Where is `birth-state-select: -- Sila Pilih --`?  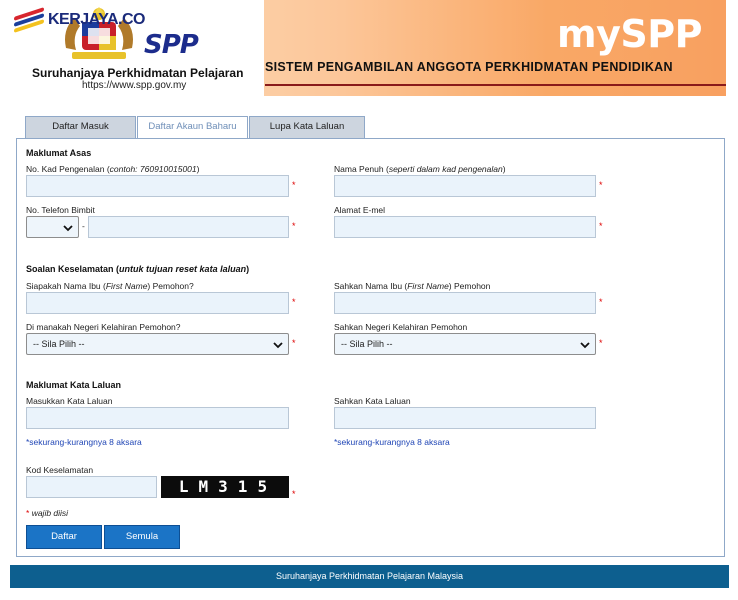 birth-state-select: -- Sila Pilih -- is located at coordinates (157, 344).